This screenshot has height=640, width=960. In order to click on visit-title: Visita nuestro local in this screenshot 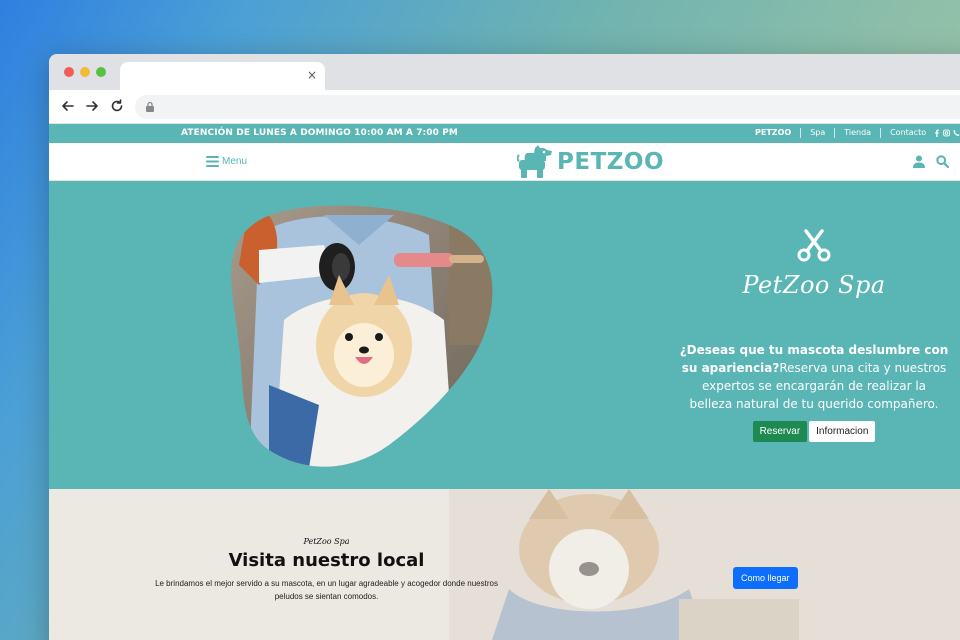, I will do `click(326, 560)`.